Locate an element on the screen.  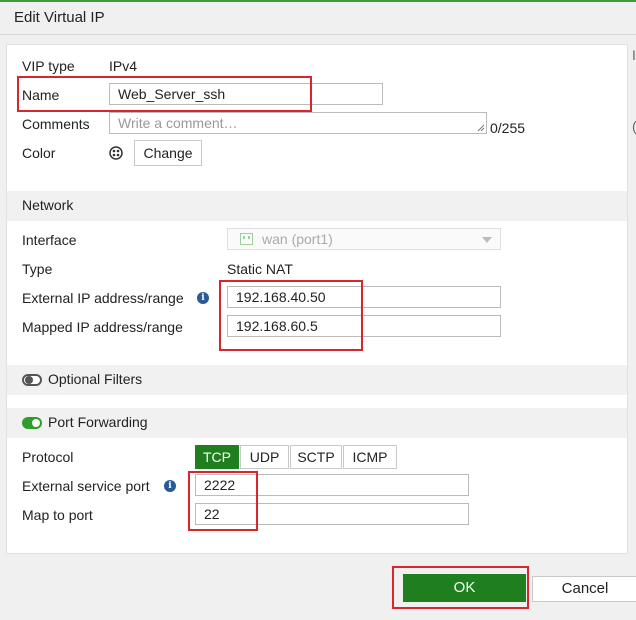
protocol-label: Protocol is located at coordinates (48, 457).